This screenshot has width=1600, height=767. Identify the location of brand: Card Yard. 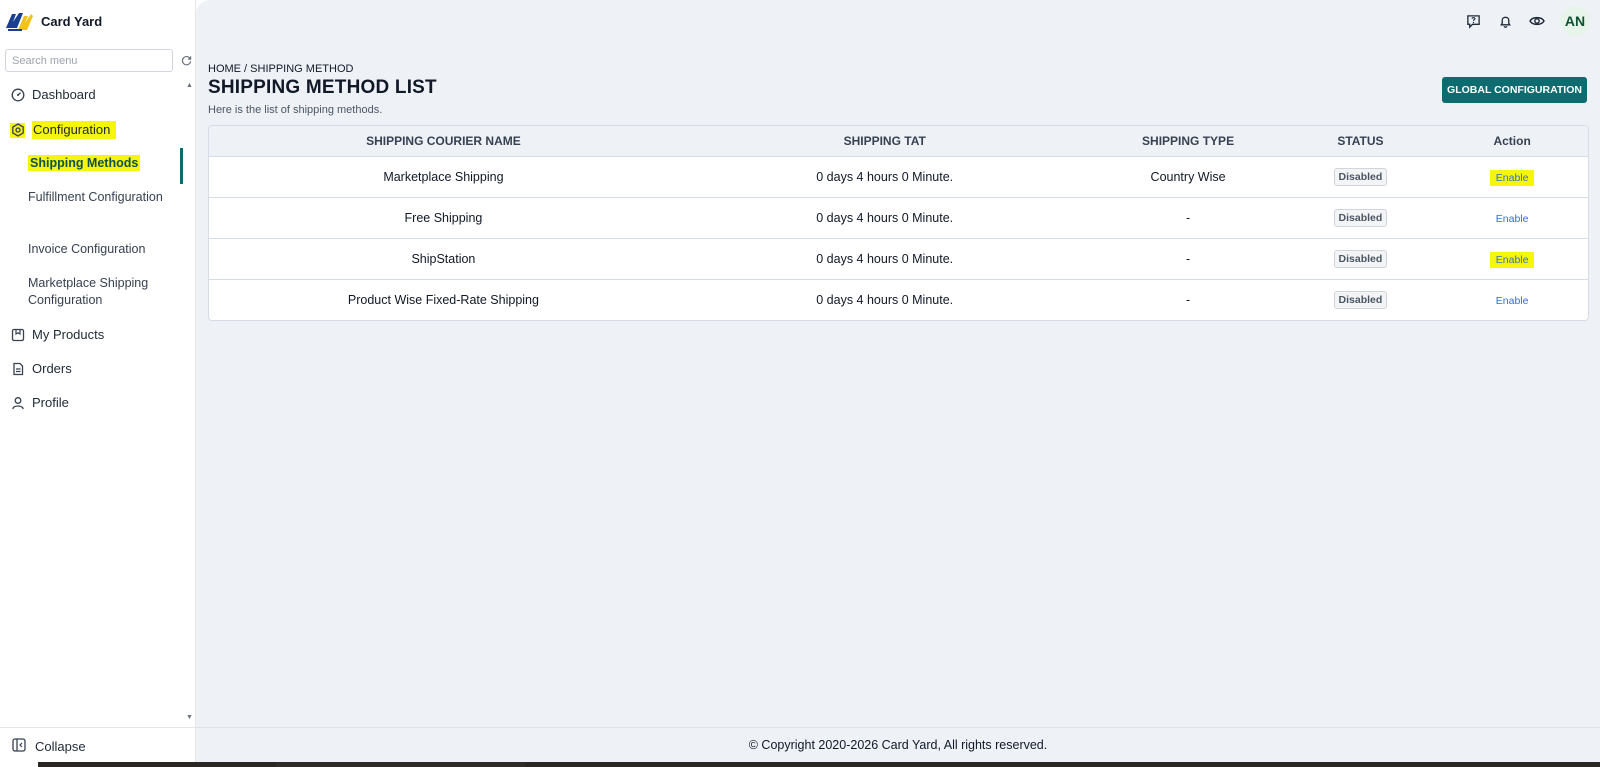
(53, 21).